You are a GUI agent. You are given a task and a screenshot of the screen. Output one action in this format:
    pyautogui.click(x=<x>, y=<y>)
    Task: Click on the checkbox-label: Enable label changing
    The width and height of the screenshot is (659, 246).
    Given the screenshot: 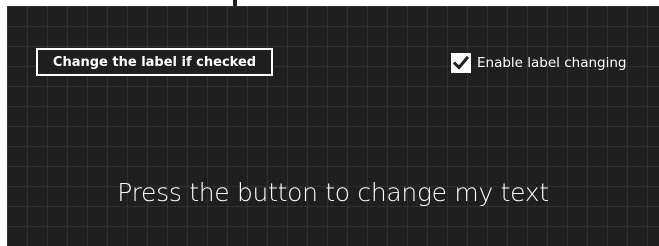 What is the action you would take?
    pyautogui.click(x=552, y=63)
    